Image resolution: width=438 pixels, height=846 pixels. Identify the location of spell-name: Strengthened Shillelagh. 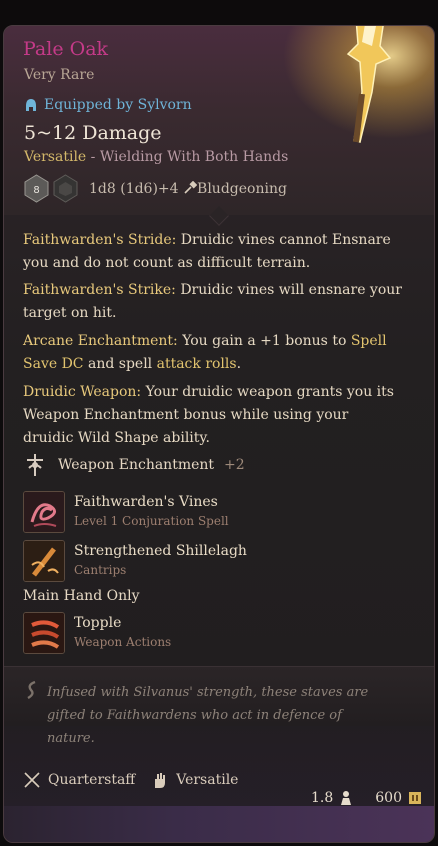
(160, 551).